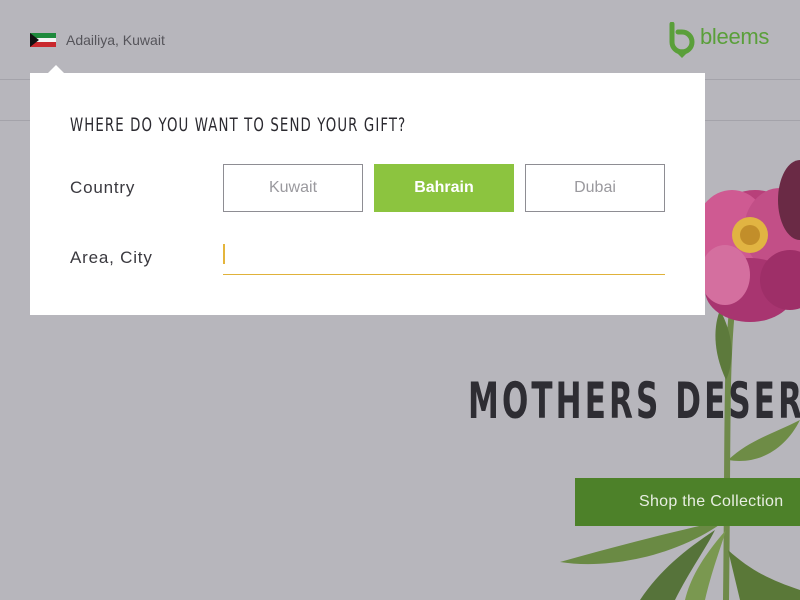  Describe the element at coordinates (444, 257) in the screenshot. I see `area-city-input` at that location.